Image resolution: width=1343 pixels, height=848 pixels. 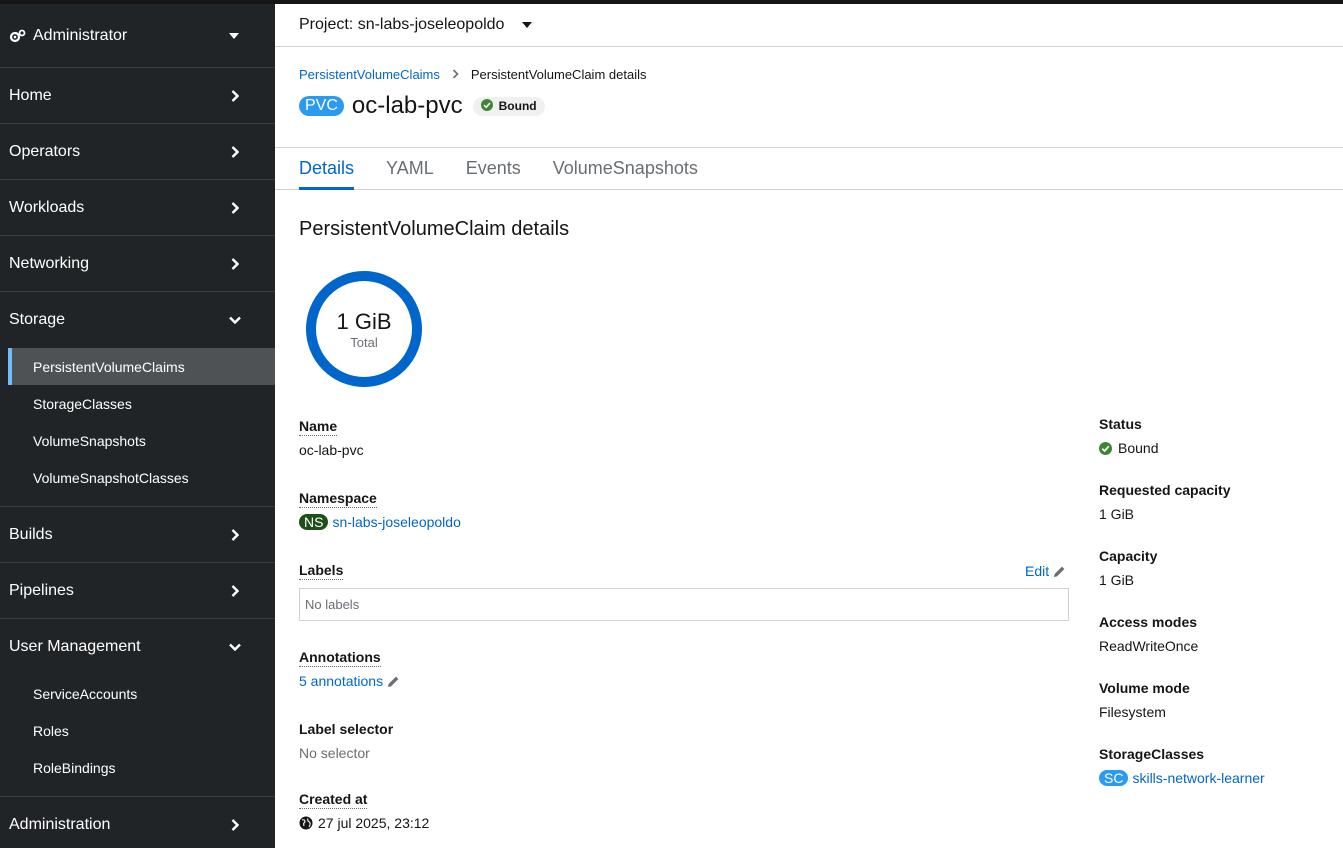 What do you see at coordinates (137, 440) in the screenshot?
I see `sidebar-subitem-volumesnapshots: VolumeSnapshots` at bounding box center [137, 440].